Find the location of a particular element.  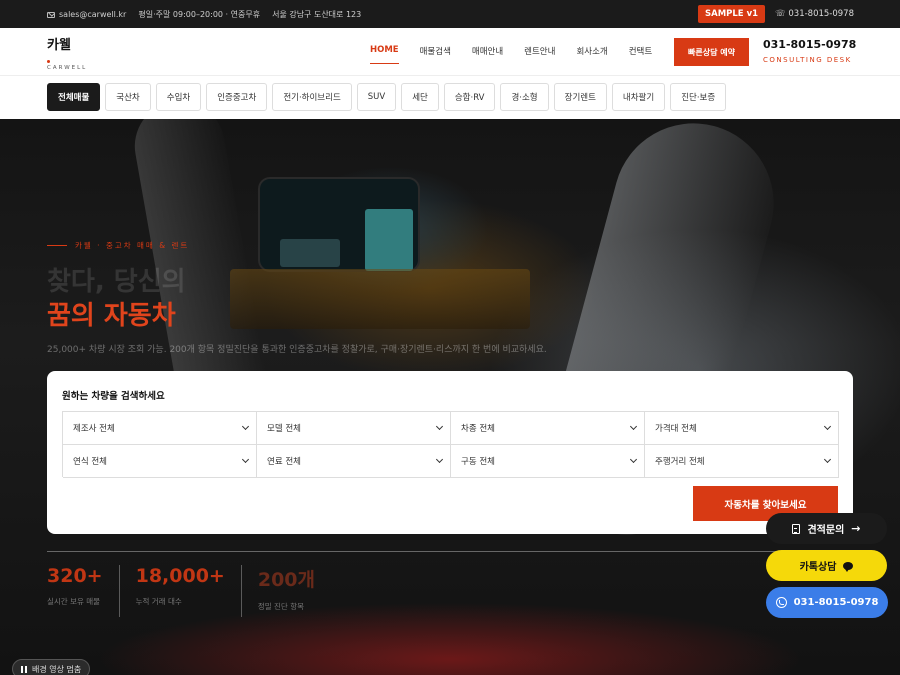

stat-label: 누적 거래 대수 is located at coordinates (158, 601).